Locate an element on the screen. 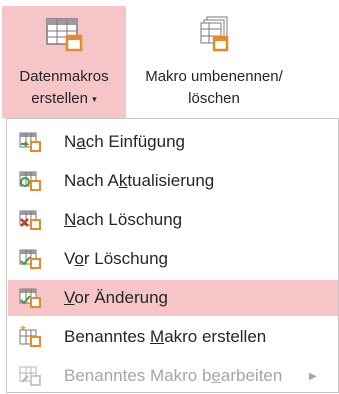  menu-item-before-delete: Vor Löschung is located at coordinates (173, 259).